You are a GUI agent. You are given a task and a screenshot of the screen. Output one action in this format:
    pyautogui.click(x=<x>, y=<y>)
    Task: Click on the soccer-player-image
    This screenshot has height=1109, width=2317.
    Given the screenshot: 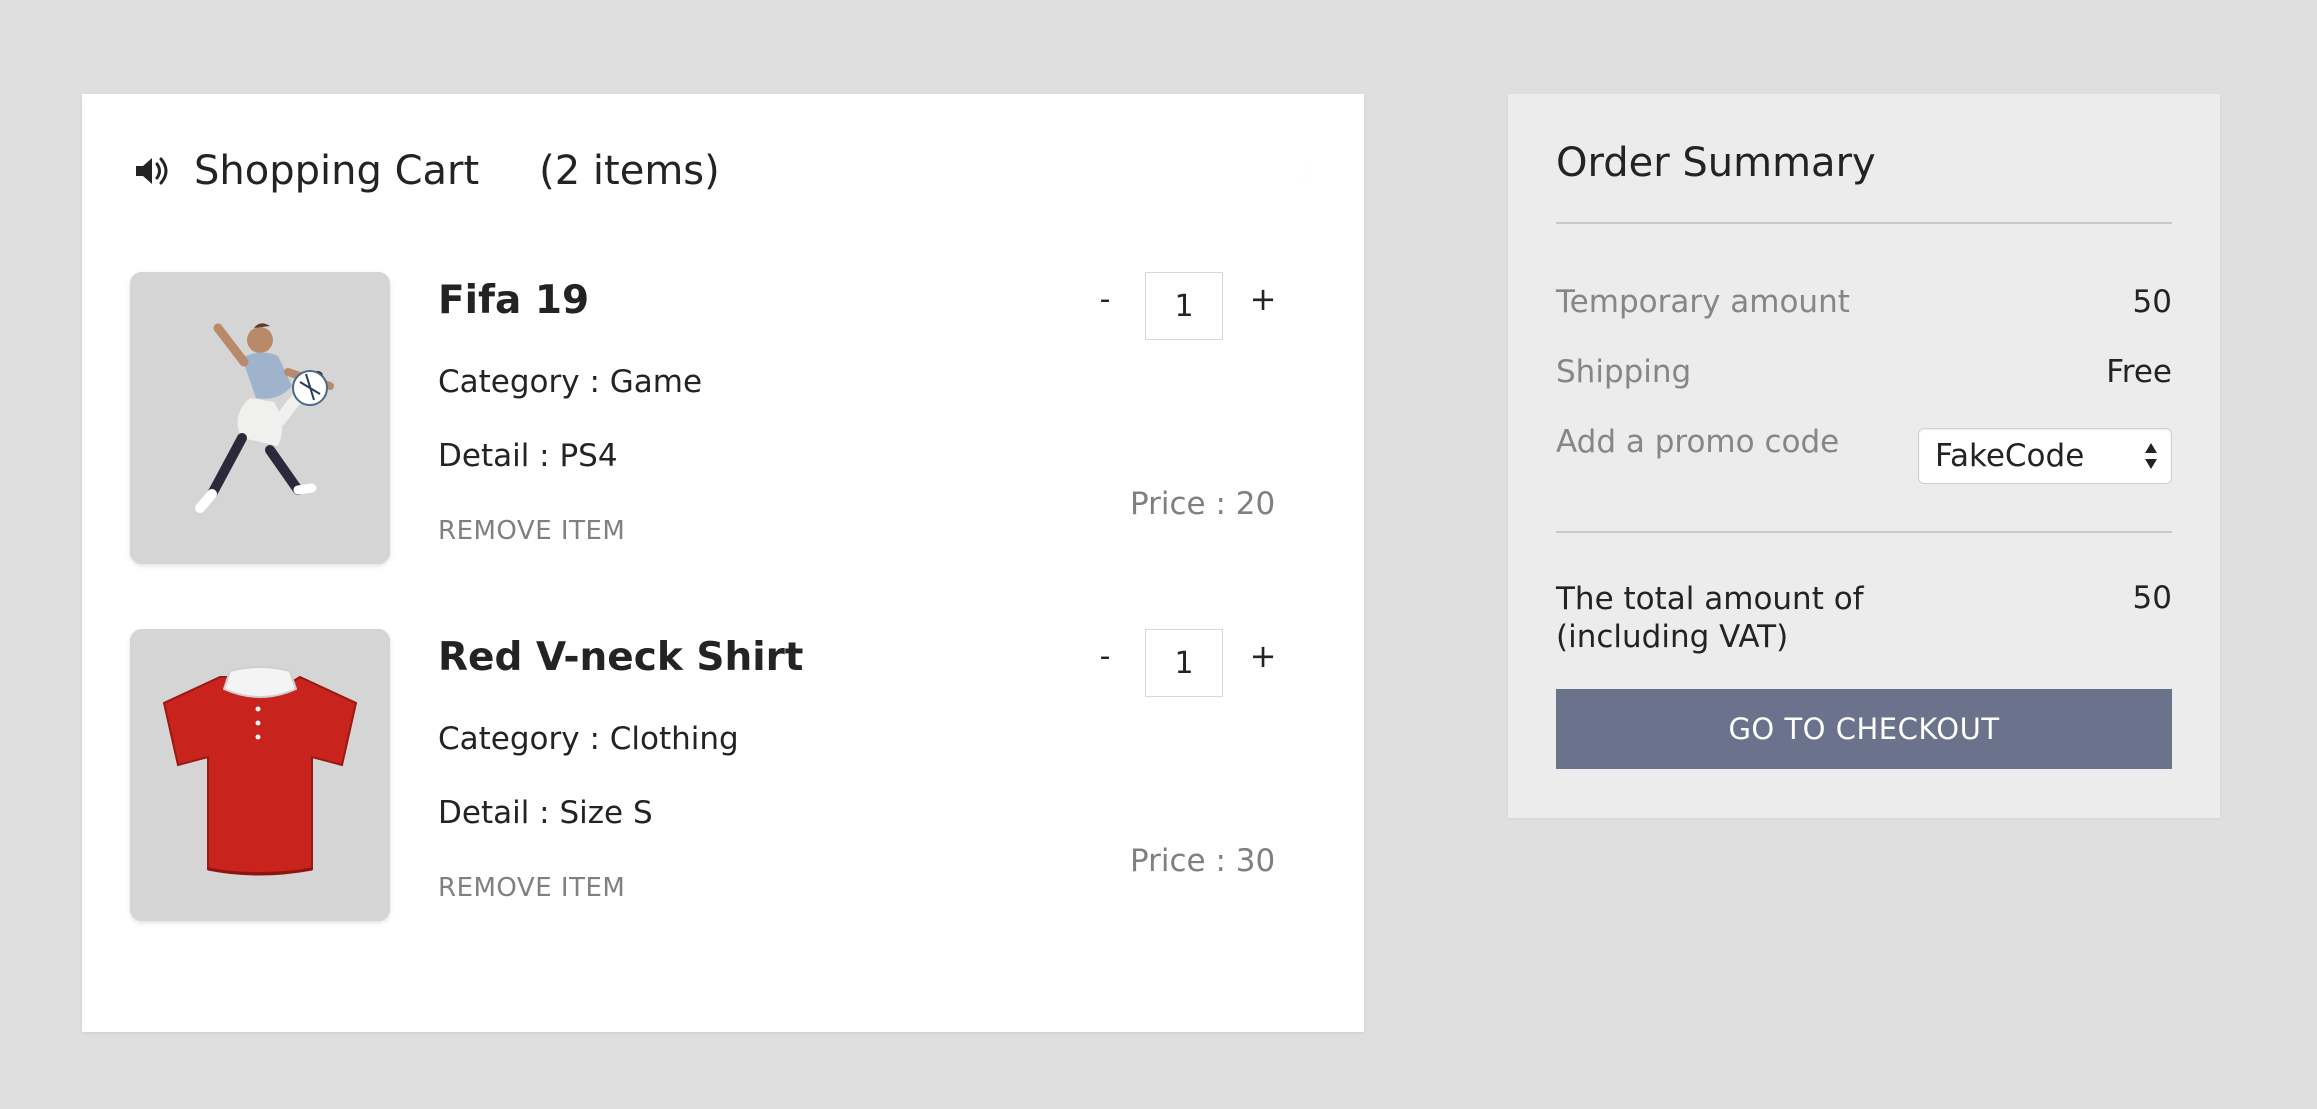 What is the action you would take?
    pyautogui.click(x=260, y=418)
    